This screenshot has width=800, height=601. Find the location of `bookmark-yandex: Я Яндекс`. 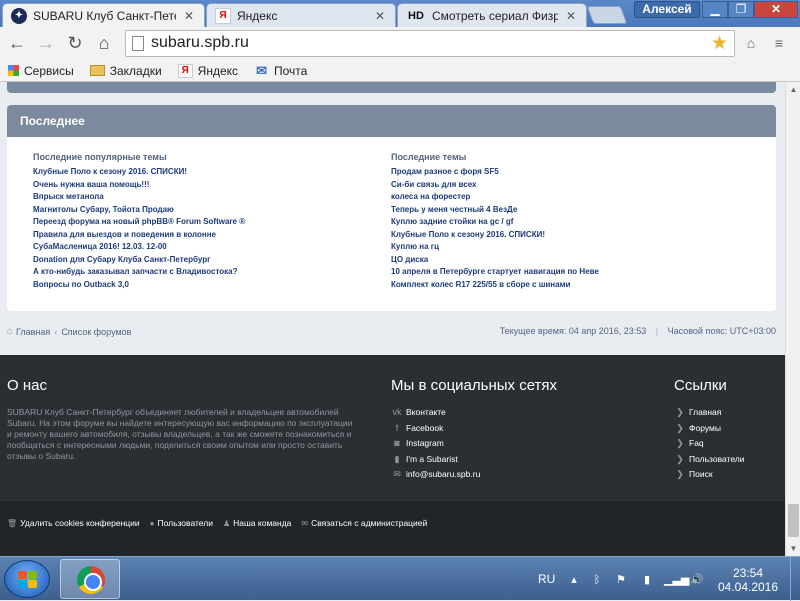

bookmark-yandex: Я Яндекс is located at coordinates (207, 70).